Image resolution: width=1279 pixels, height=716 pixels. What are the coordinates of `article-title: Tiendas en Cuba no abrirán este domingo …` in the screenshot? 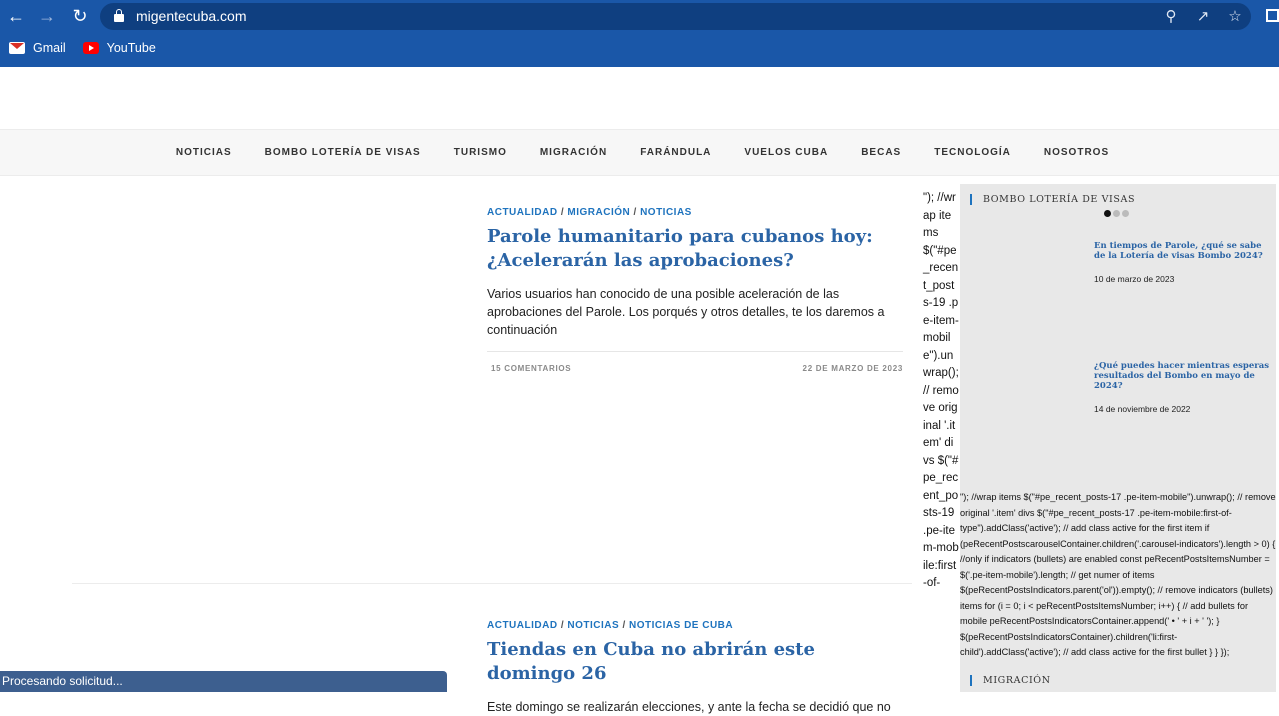 It's located at (695, 662).